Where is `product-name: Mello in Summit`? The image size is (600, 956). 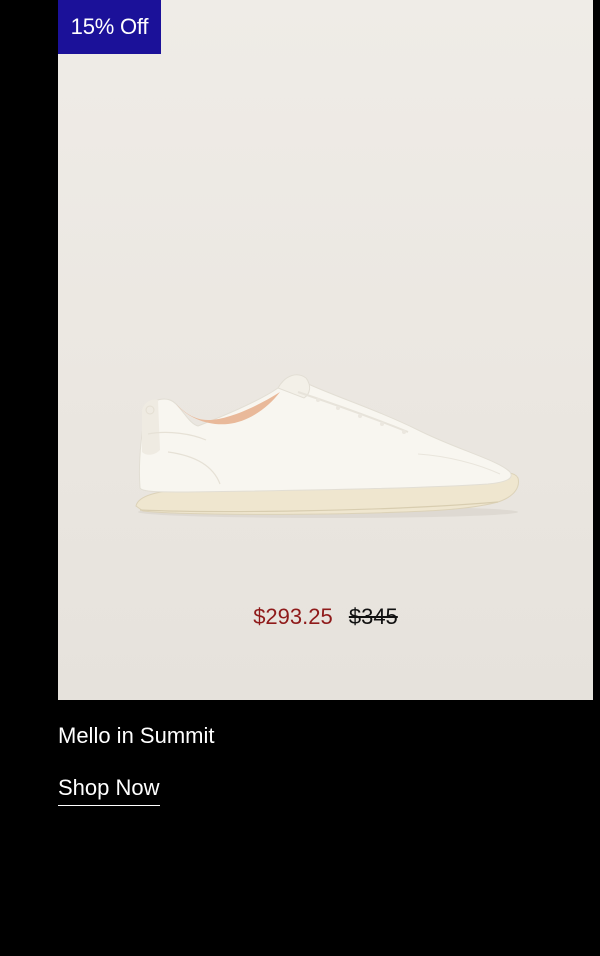
product-name: Mello in Summit is located at coordinates (136, 736).